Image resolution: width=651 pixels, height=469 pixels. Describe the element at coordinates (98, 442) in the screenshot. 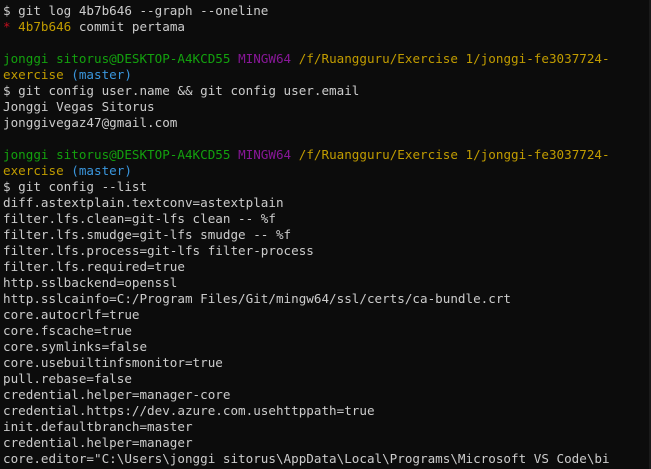

I see `text-segment: credential.helper=manager` at that location.